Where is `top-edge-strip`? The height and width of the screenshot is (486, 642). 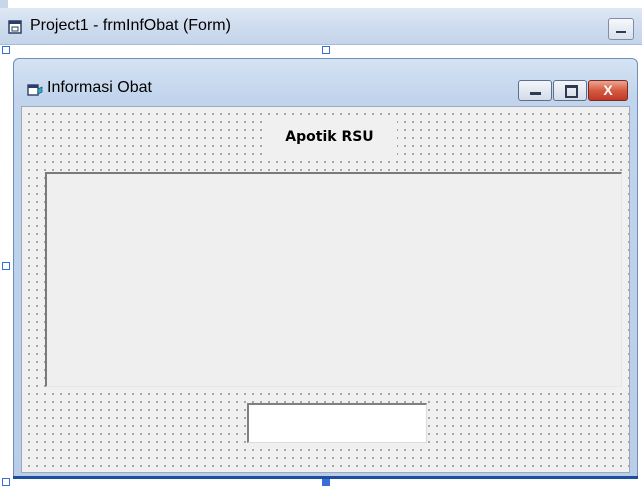
top-edge-strip is located at coordinates (4, 4).